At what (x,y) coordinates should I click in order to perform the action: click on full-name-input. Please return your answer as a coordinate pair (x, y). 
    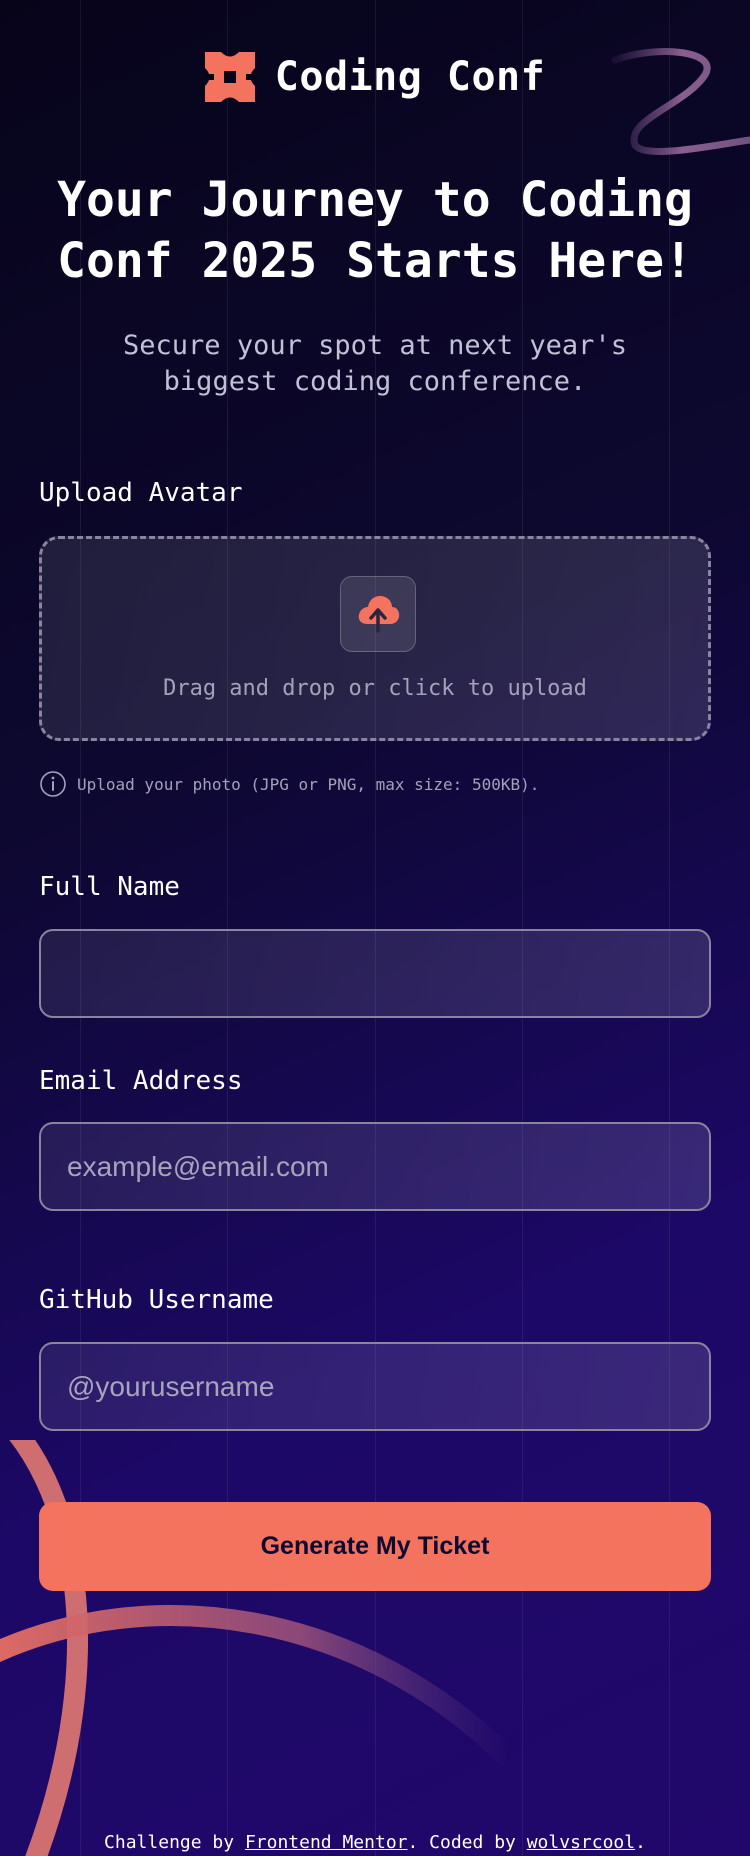
    Looking at the image, I should click on (375, 973).